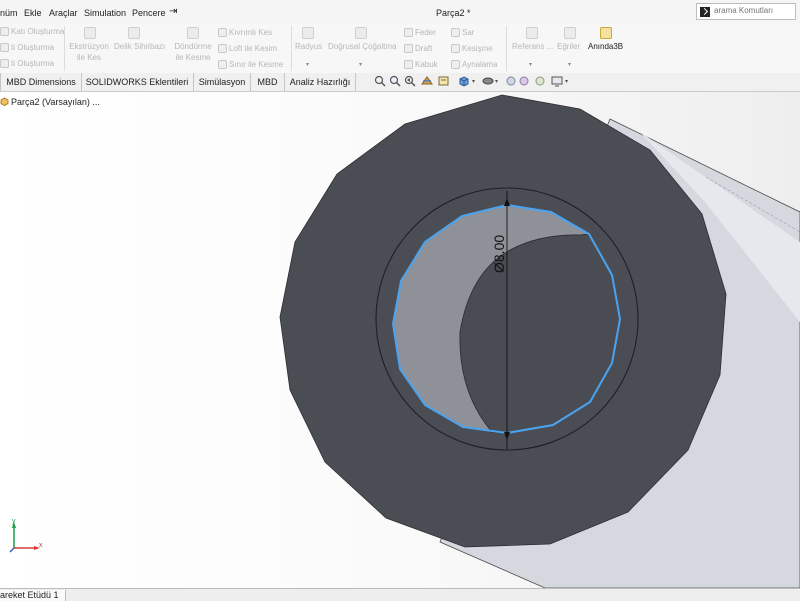  Describe the element at coordinates (570, 33) in the screenshot. I see `curves-icon` at that location.